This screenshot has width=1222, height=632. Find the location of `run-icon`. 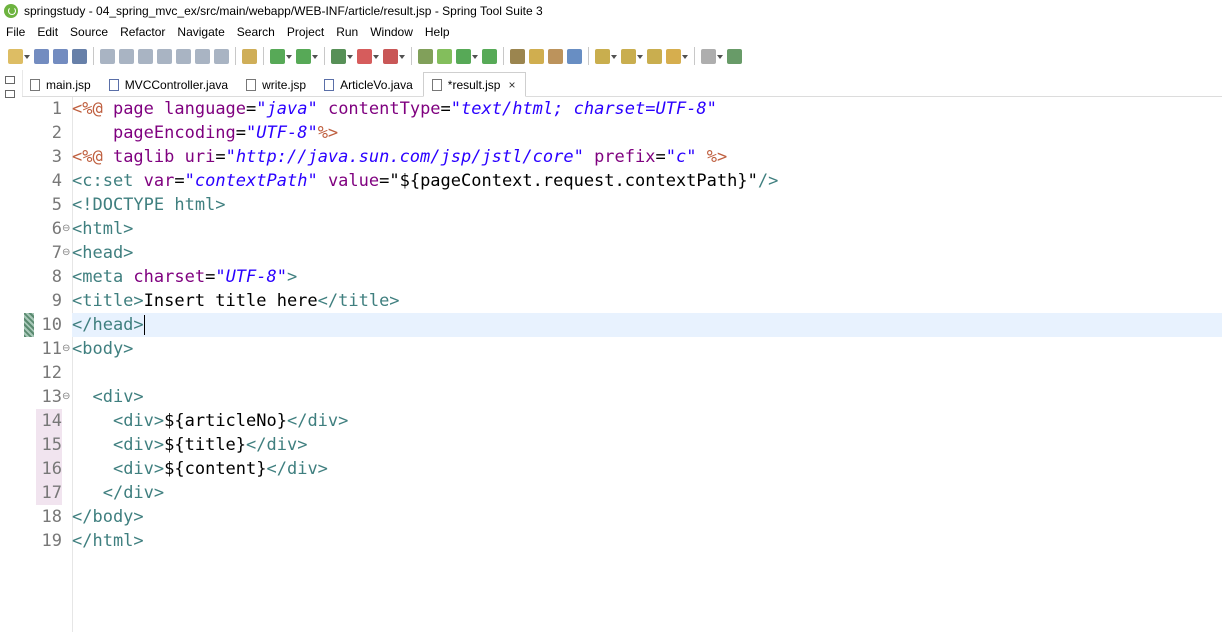

run-icon is located at coordinates (307, 56).